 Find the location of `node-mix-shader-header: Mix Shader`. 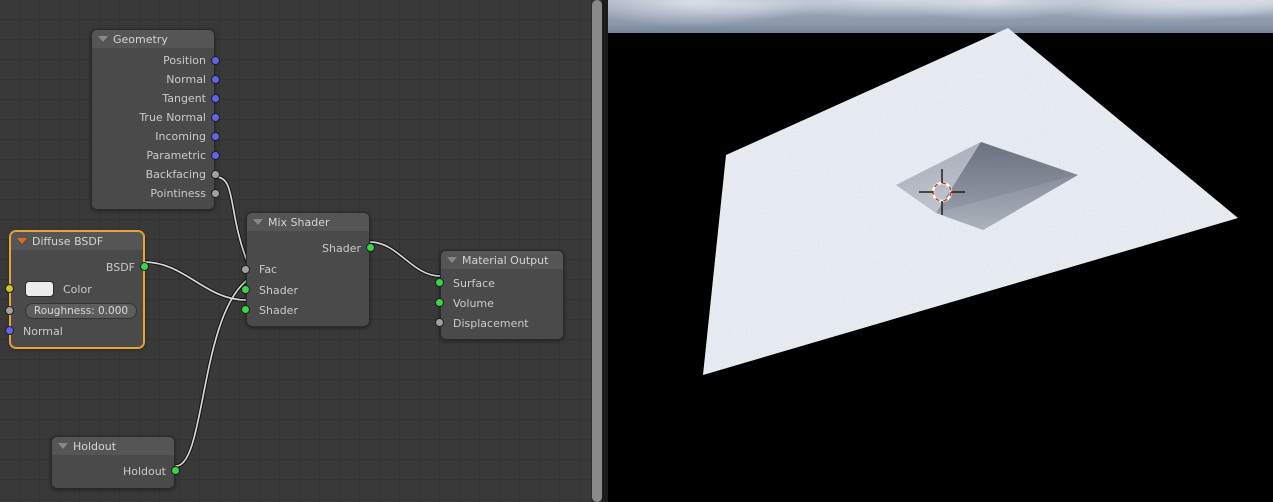

node-mix-shader-header: Mix Shader is located at coordinates (308, 222).